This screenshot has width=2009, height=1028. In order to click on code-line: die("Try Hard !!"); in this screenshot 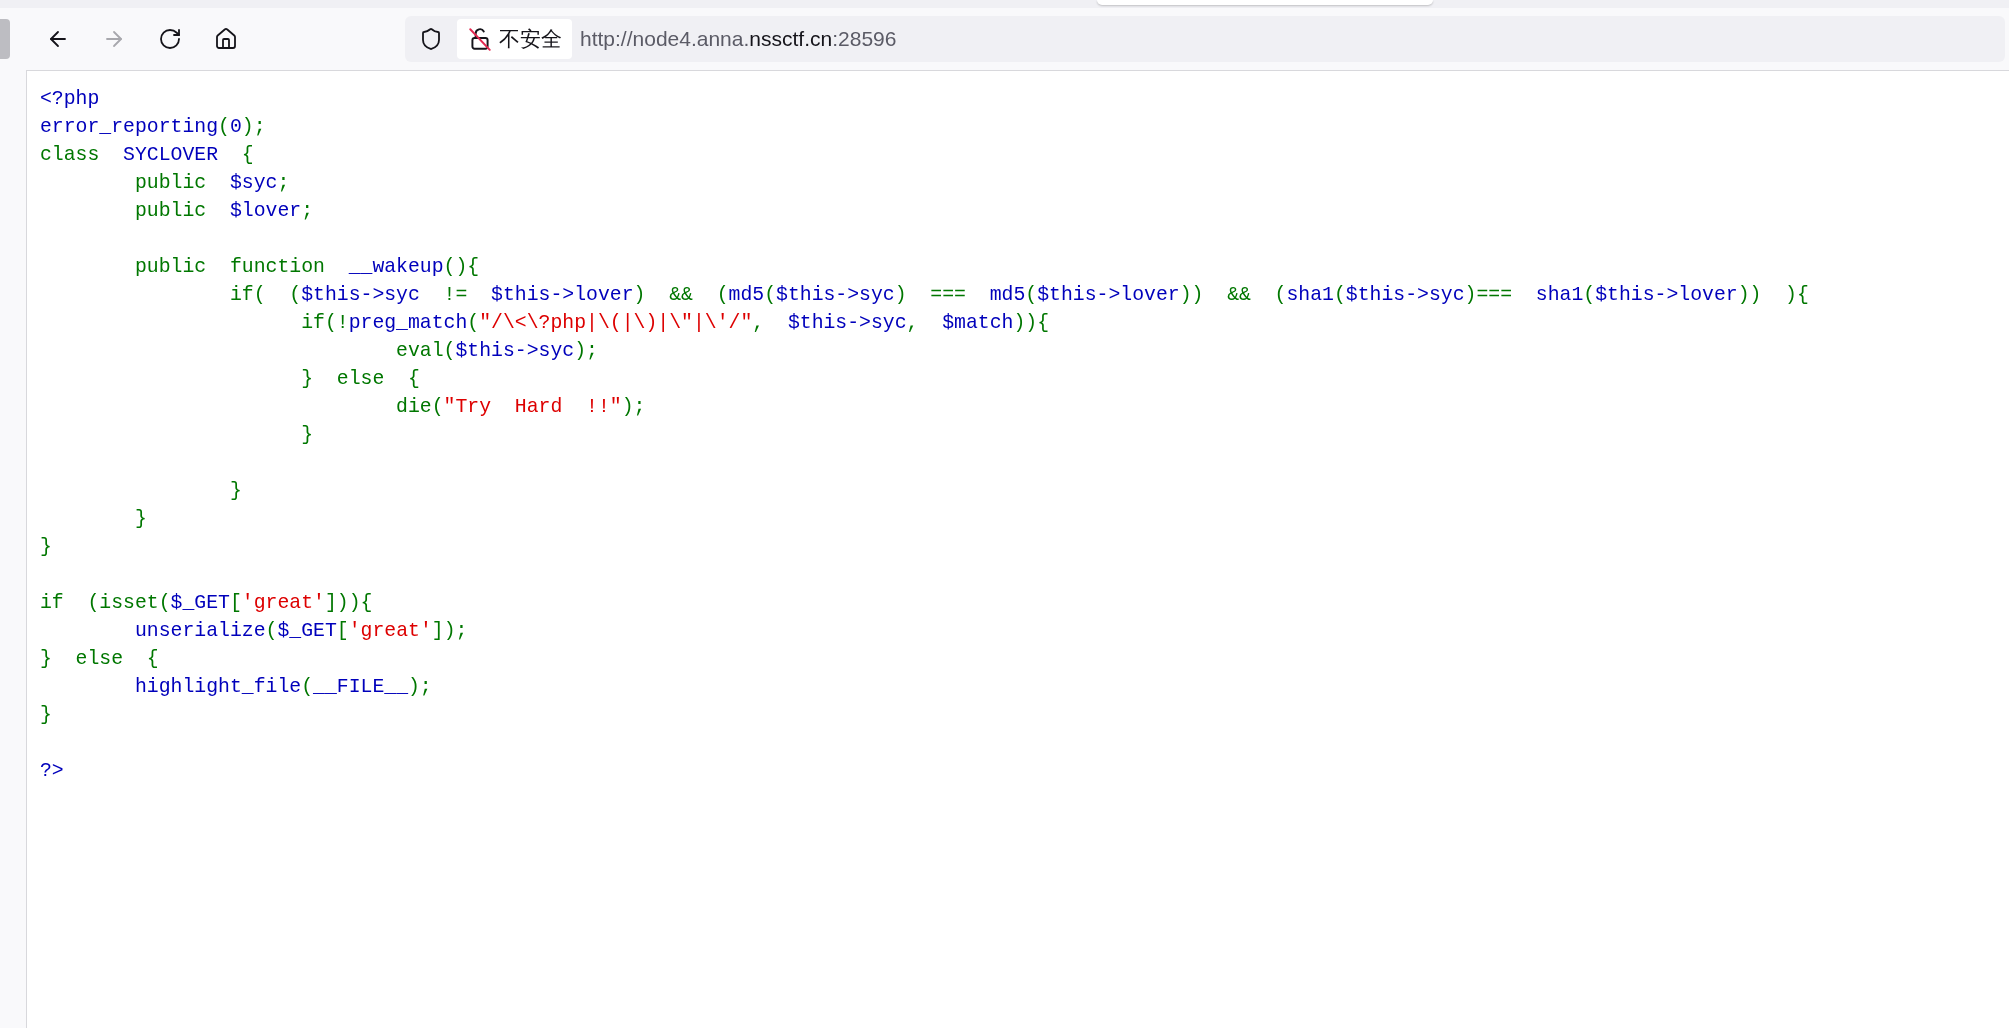, I will do `click(520, 407)`.